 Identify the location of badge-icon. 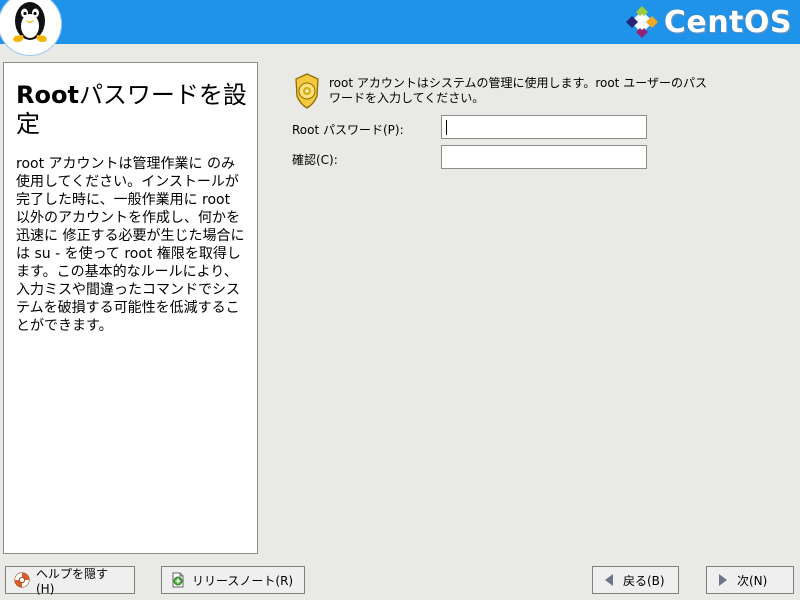
(307, 93).